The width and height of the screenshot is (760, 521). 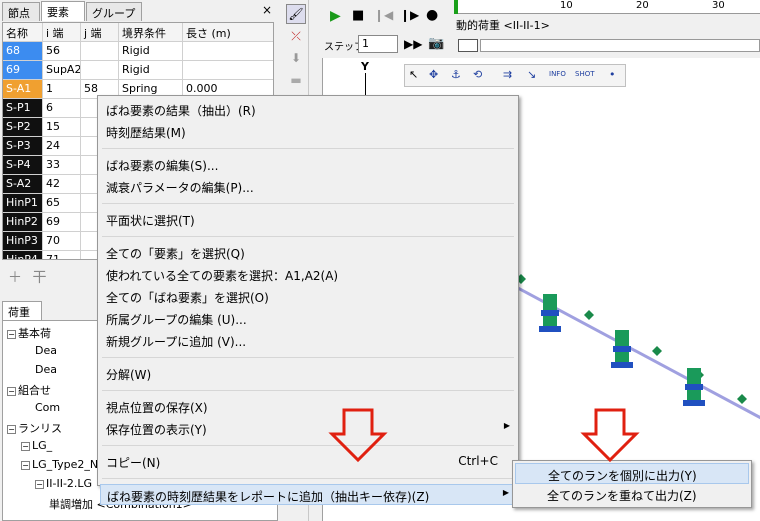 I want to click on timeline-slider, so click(x=620, y=45).